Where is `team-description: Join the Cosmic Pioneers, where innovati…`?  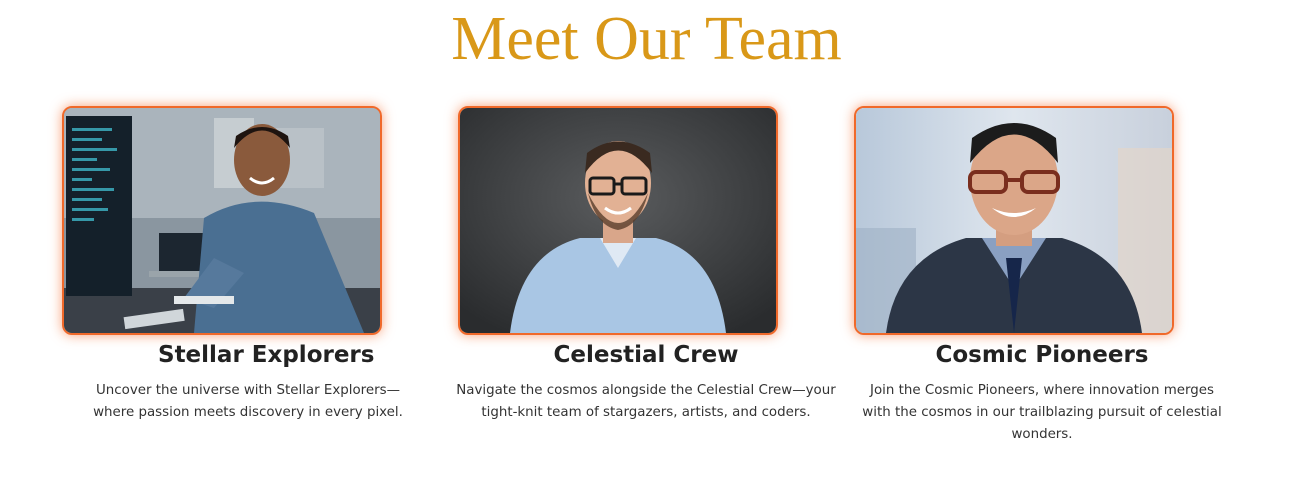 team-description: Join the Cosmic Pioneers, where innovati… is located at coordinates (1042, 412).